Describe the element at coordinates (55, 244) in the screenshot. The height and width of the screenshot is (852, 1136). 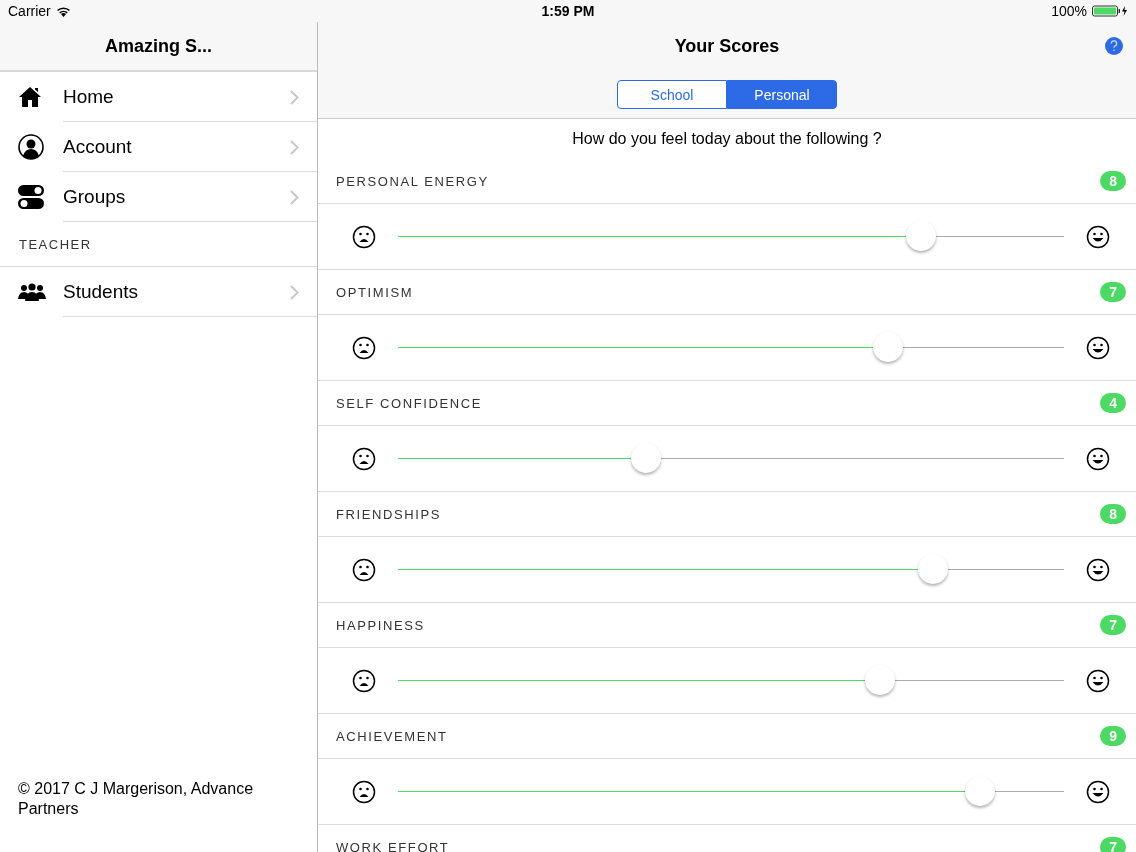
I see `section-header: TEACHER` at that location.